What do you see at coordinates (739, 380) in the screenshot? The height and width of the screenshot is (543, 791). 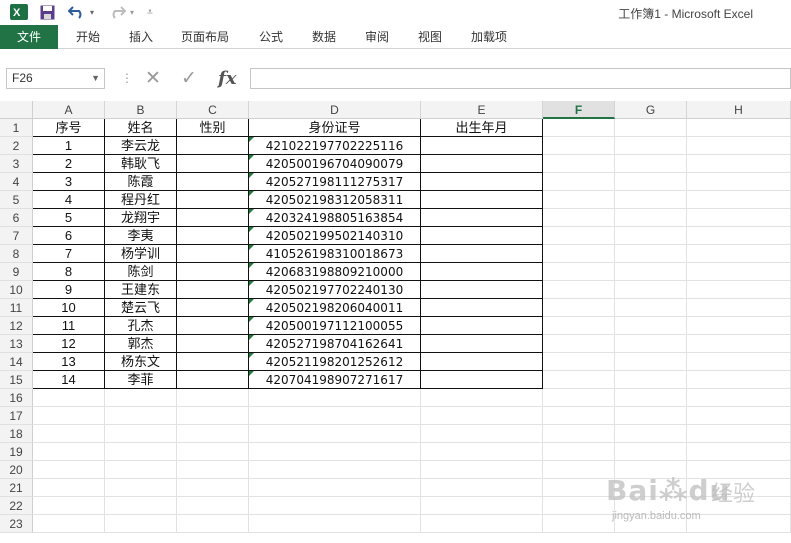 I see `cell-h15` at bounding box center [739, 380].